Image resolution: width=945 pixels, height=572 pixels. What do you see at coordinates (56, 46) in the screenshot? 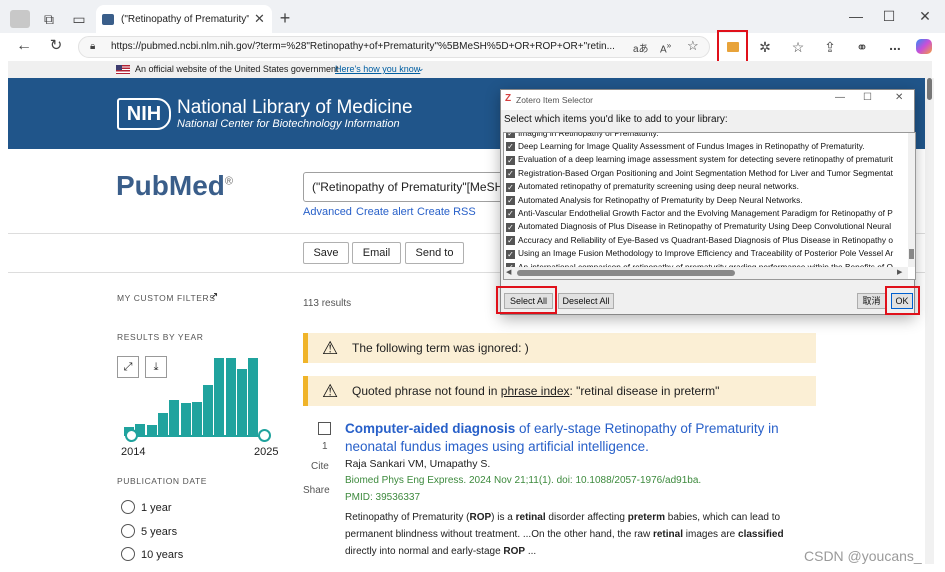
I see `reload-icon: ↻` at bounding box center [56, 46].